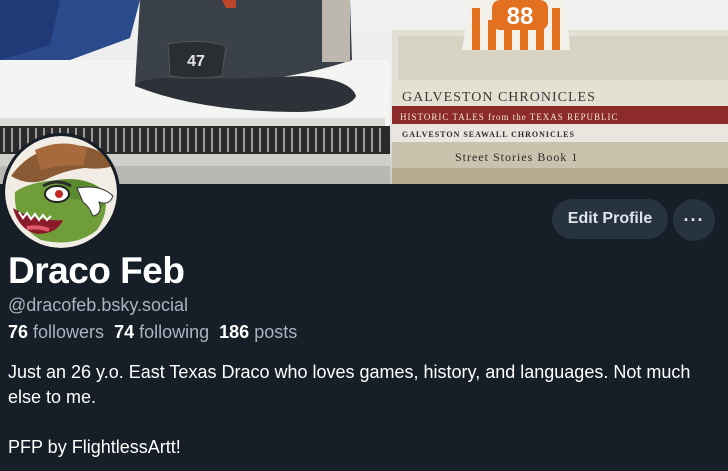 Image resolution: width=728 pixels, height=471 pixels. What do you see at coordinates (96, 270) in the screenshot?
I see `display-name: Draco Feb` at bounding box center [96, 270].